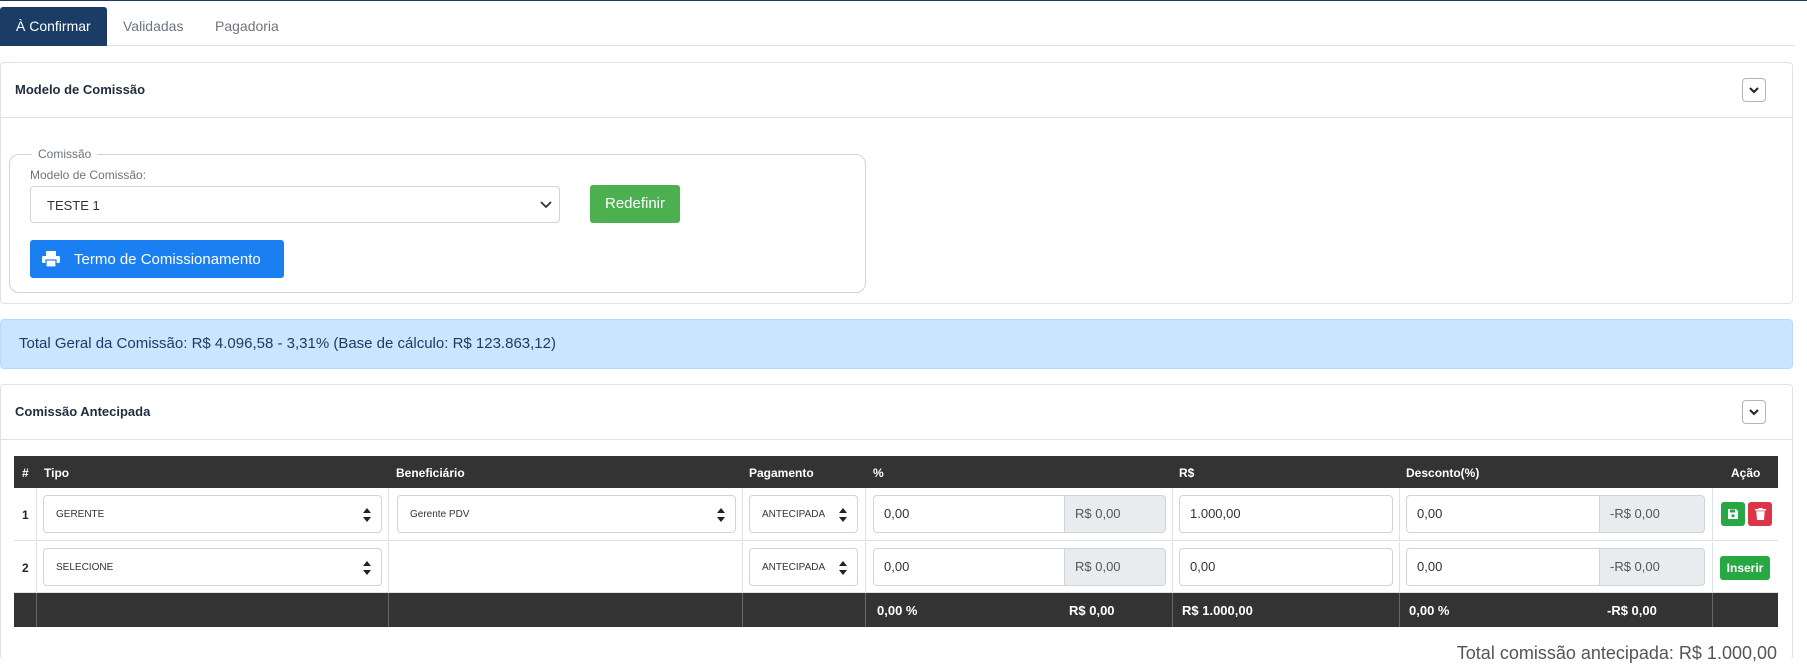 The width and height of the screenshot is (1807, 664). What do you see at coordinates (896, 412) in the screenshot?
I see `antecipada-header: Comissão Antecipada` at bounding box center [896, 412].